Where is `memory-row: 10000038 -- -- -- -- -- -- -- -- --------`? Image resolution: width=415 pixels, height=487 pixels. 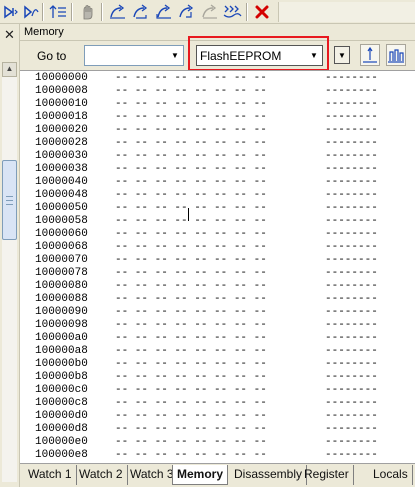 memory-row: 10000038 -- -- -- -- -- -- -- -- -------- is located at coordinates (206, 169).